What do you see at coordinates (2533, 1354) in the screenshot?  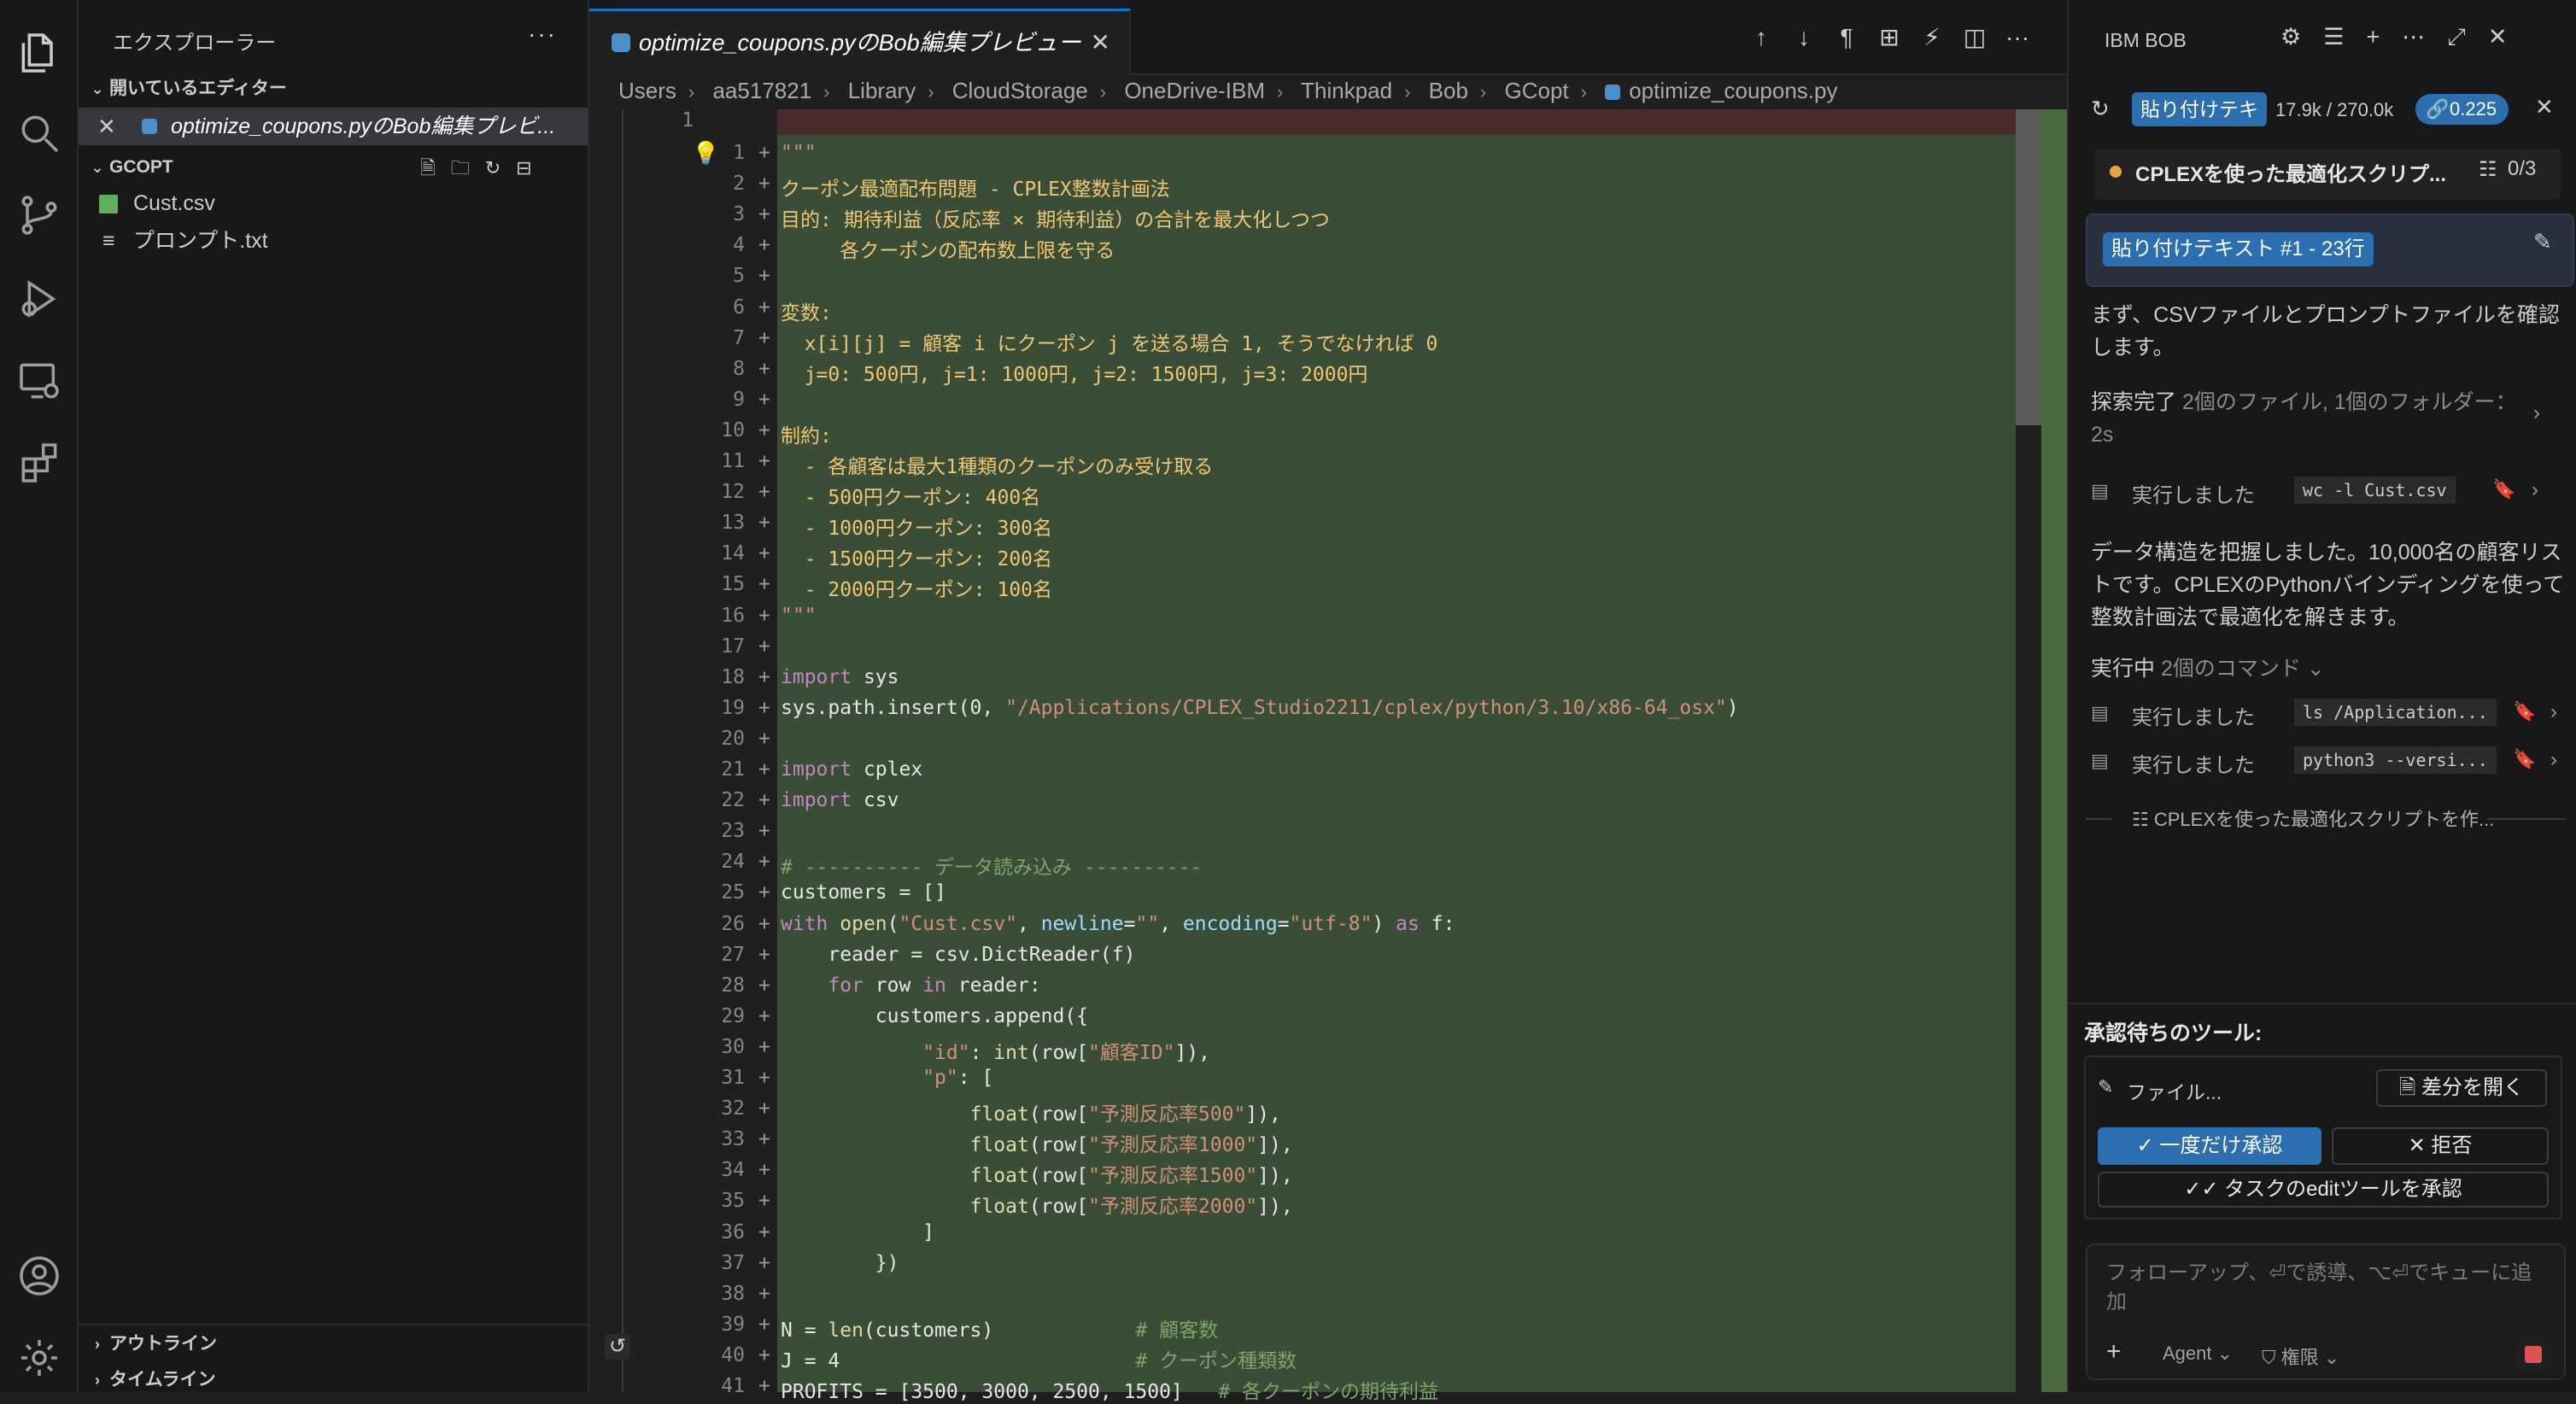 I see `stop-button` at bounding box center [2533, 1354].